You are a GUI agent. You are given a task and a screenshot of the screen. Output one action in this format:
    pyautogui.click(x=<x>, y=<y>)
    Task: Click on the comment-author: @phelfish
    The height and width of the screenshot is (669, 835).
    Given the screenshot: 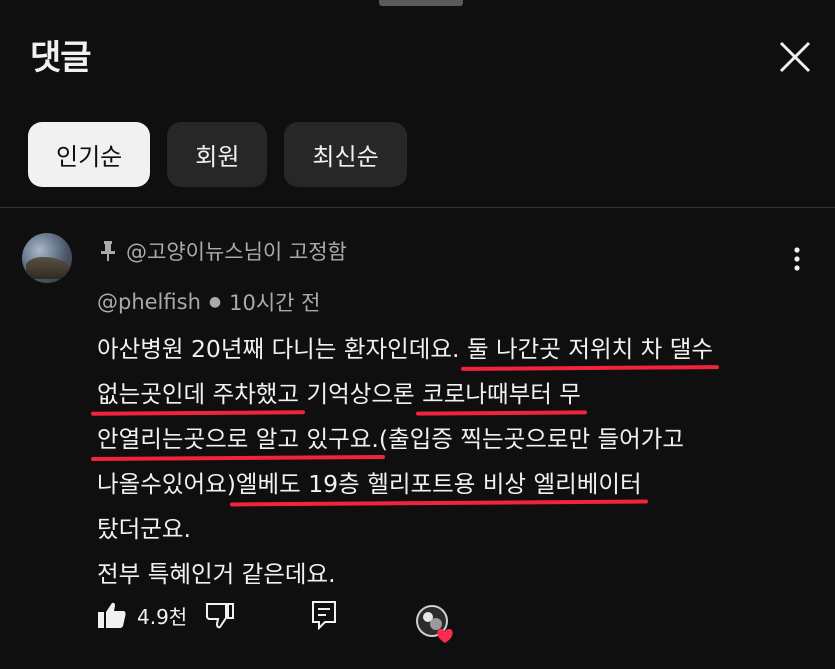 What is the action you would take?
    pyautogui.click(x=149, y=302)
    